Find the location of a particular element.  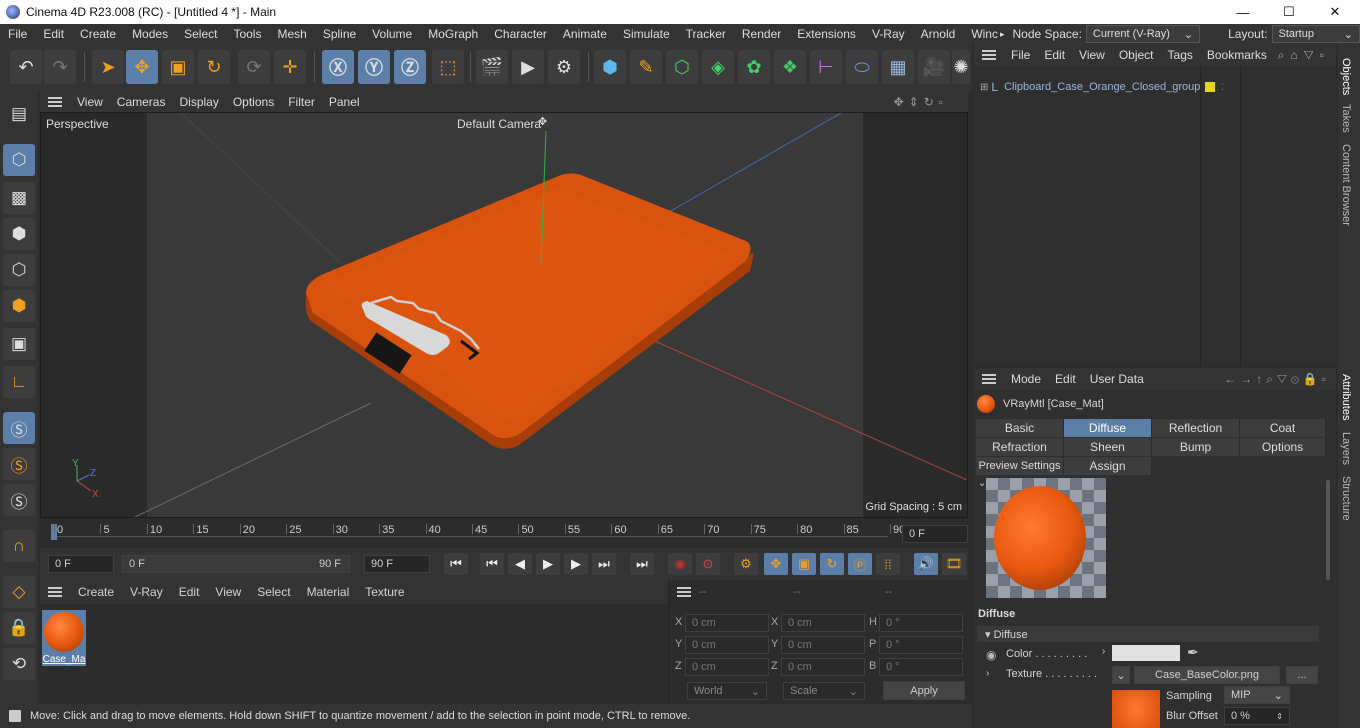

auto-key-icon: ⊙ is located at coordinates (708, 564).